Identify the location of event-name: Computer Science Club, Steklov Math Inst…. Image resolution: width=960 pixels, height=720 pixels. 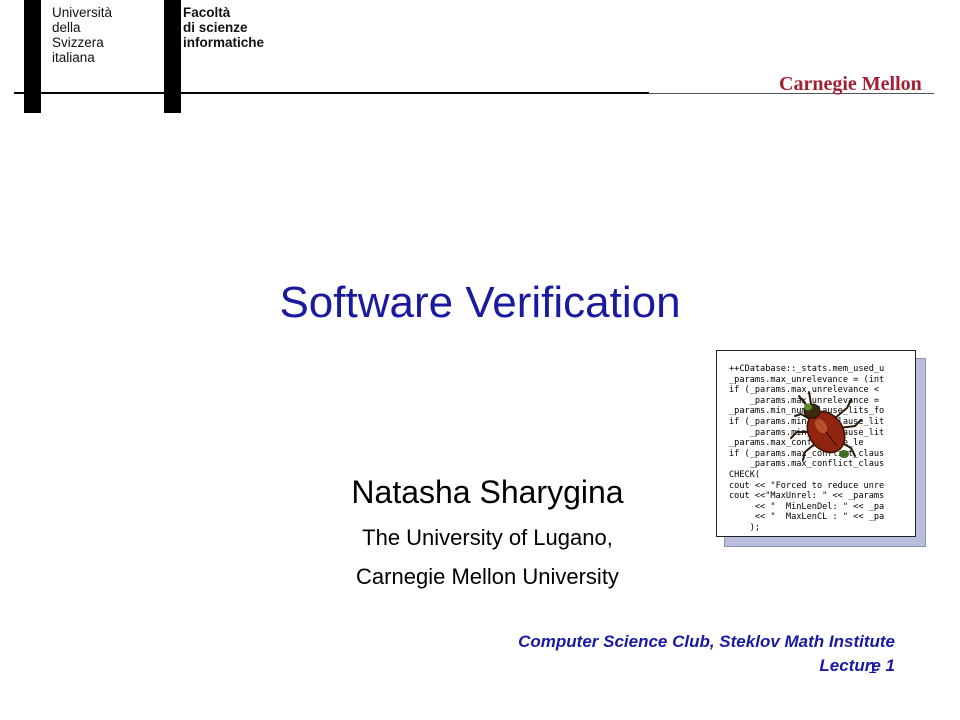
(706, 641).